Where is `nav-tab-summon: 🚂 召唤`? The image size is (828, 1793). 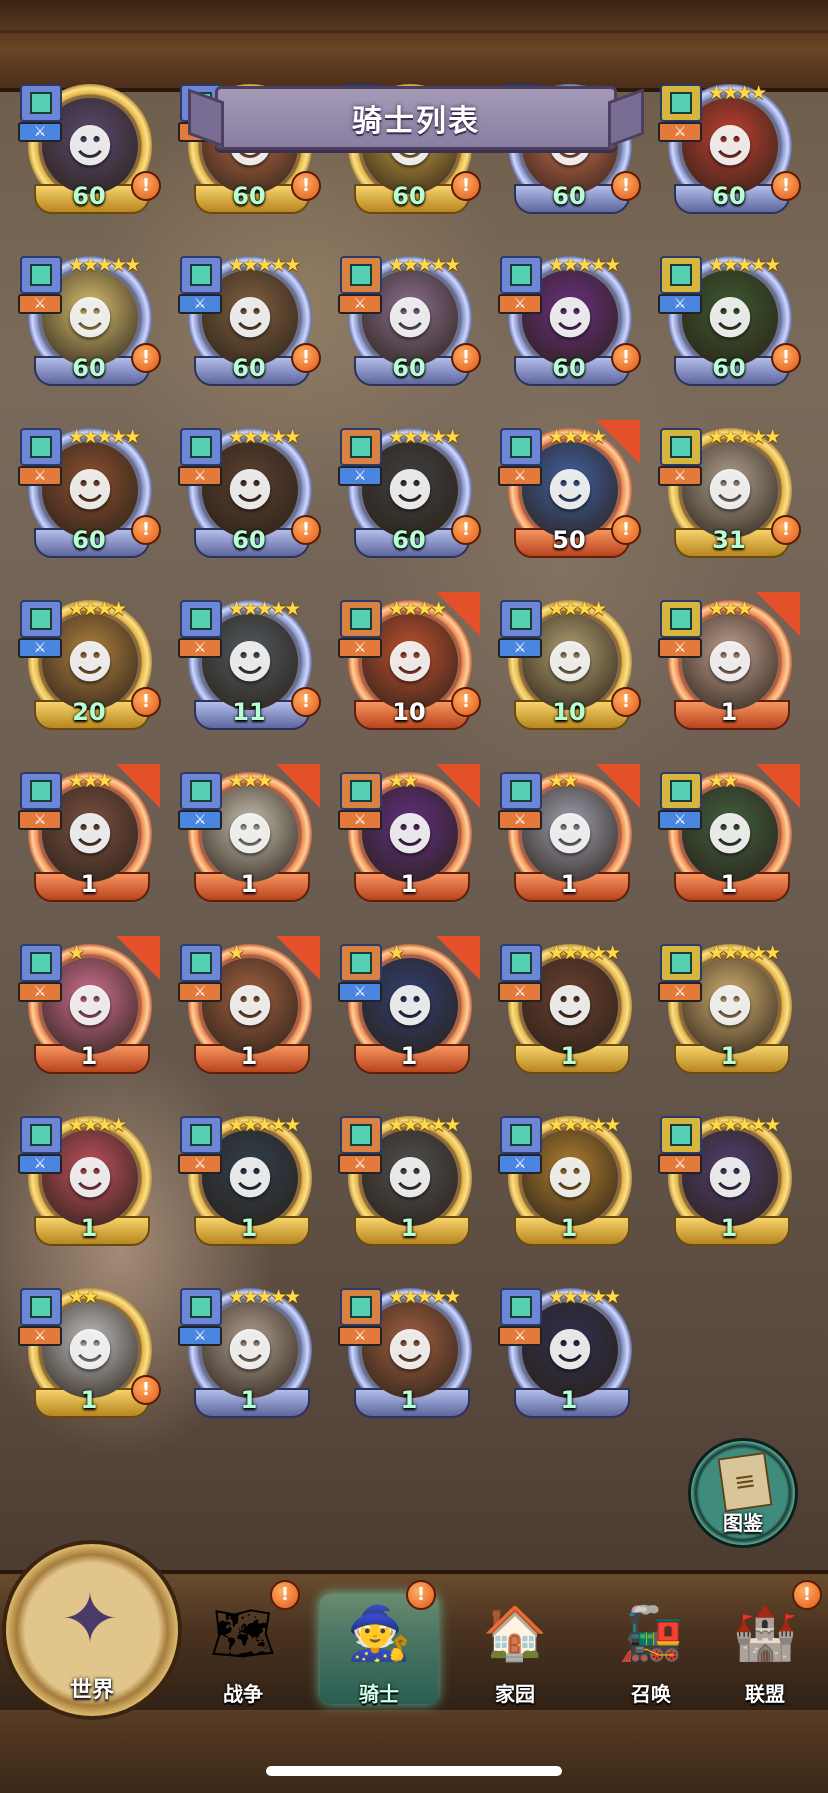 nav-tab-summon: 🚂 召唤 is located at coordinates (651, 1650).